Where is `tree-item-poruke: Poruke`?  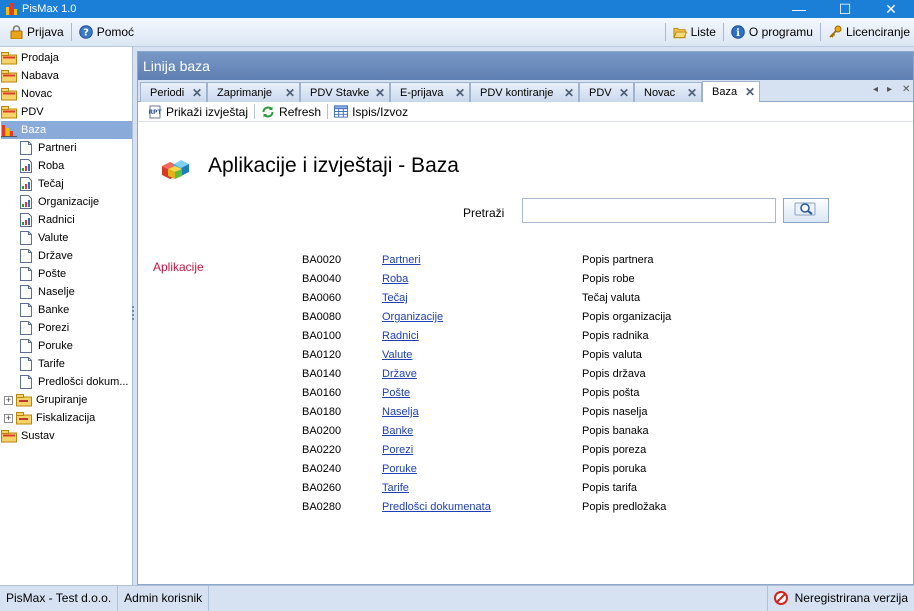
tree-item-poruke: Poruke is located at coordinates (46, 346).